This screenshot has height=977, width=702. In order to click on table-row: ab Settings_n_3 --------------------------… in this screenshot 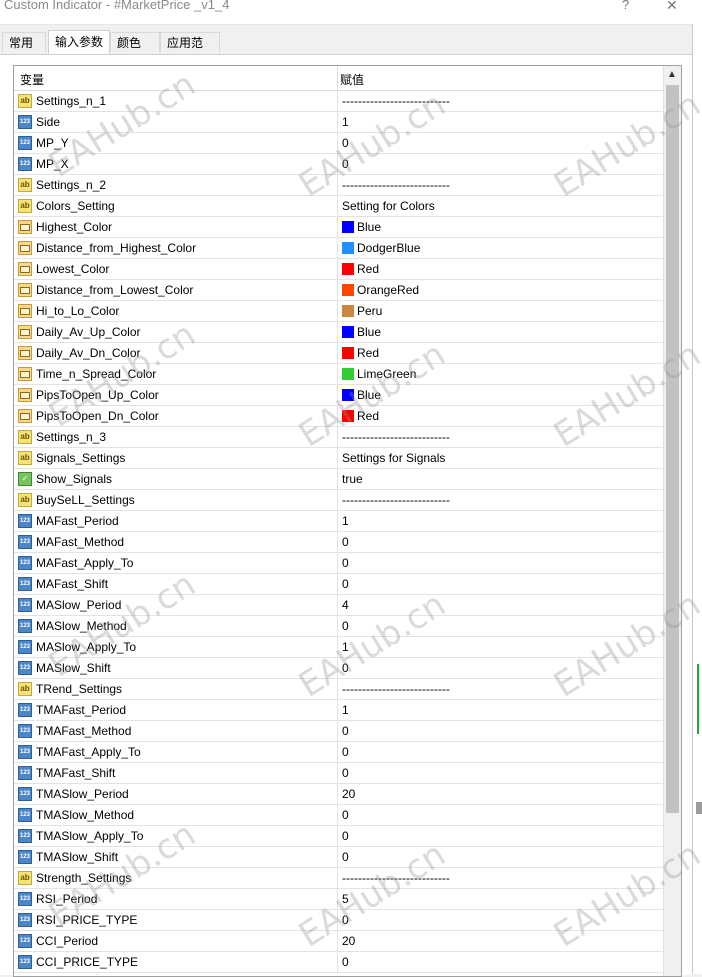, I will do `click(338, 437)`.